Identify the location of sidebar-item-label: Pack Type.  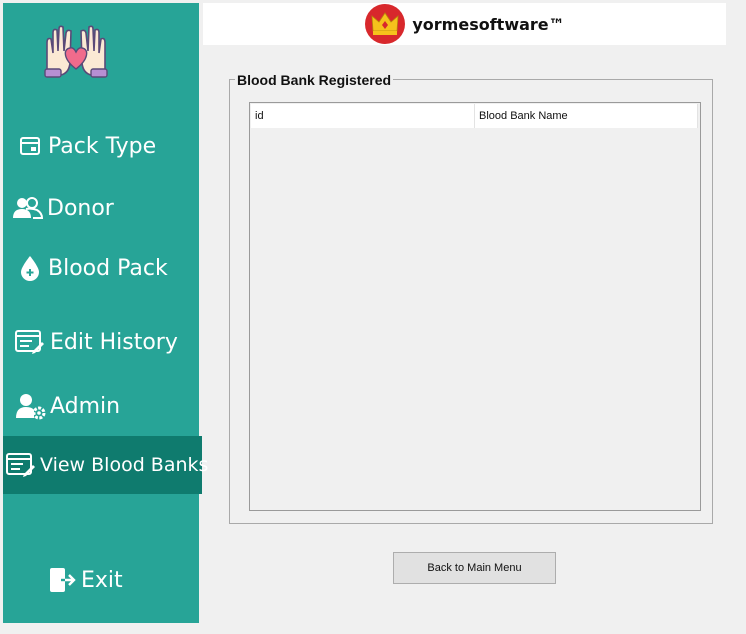
(102, 146).